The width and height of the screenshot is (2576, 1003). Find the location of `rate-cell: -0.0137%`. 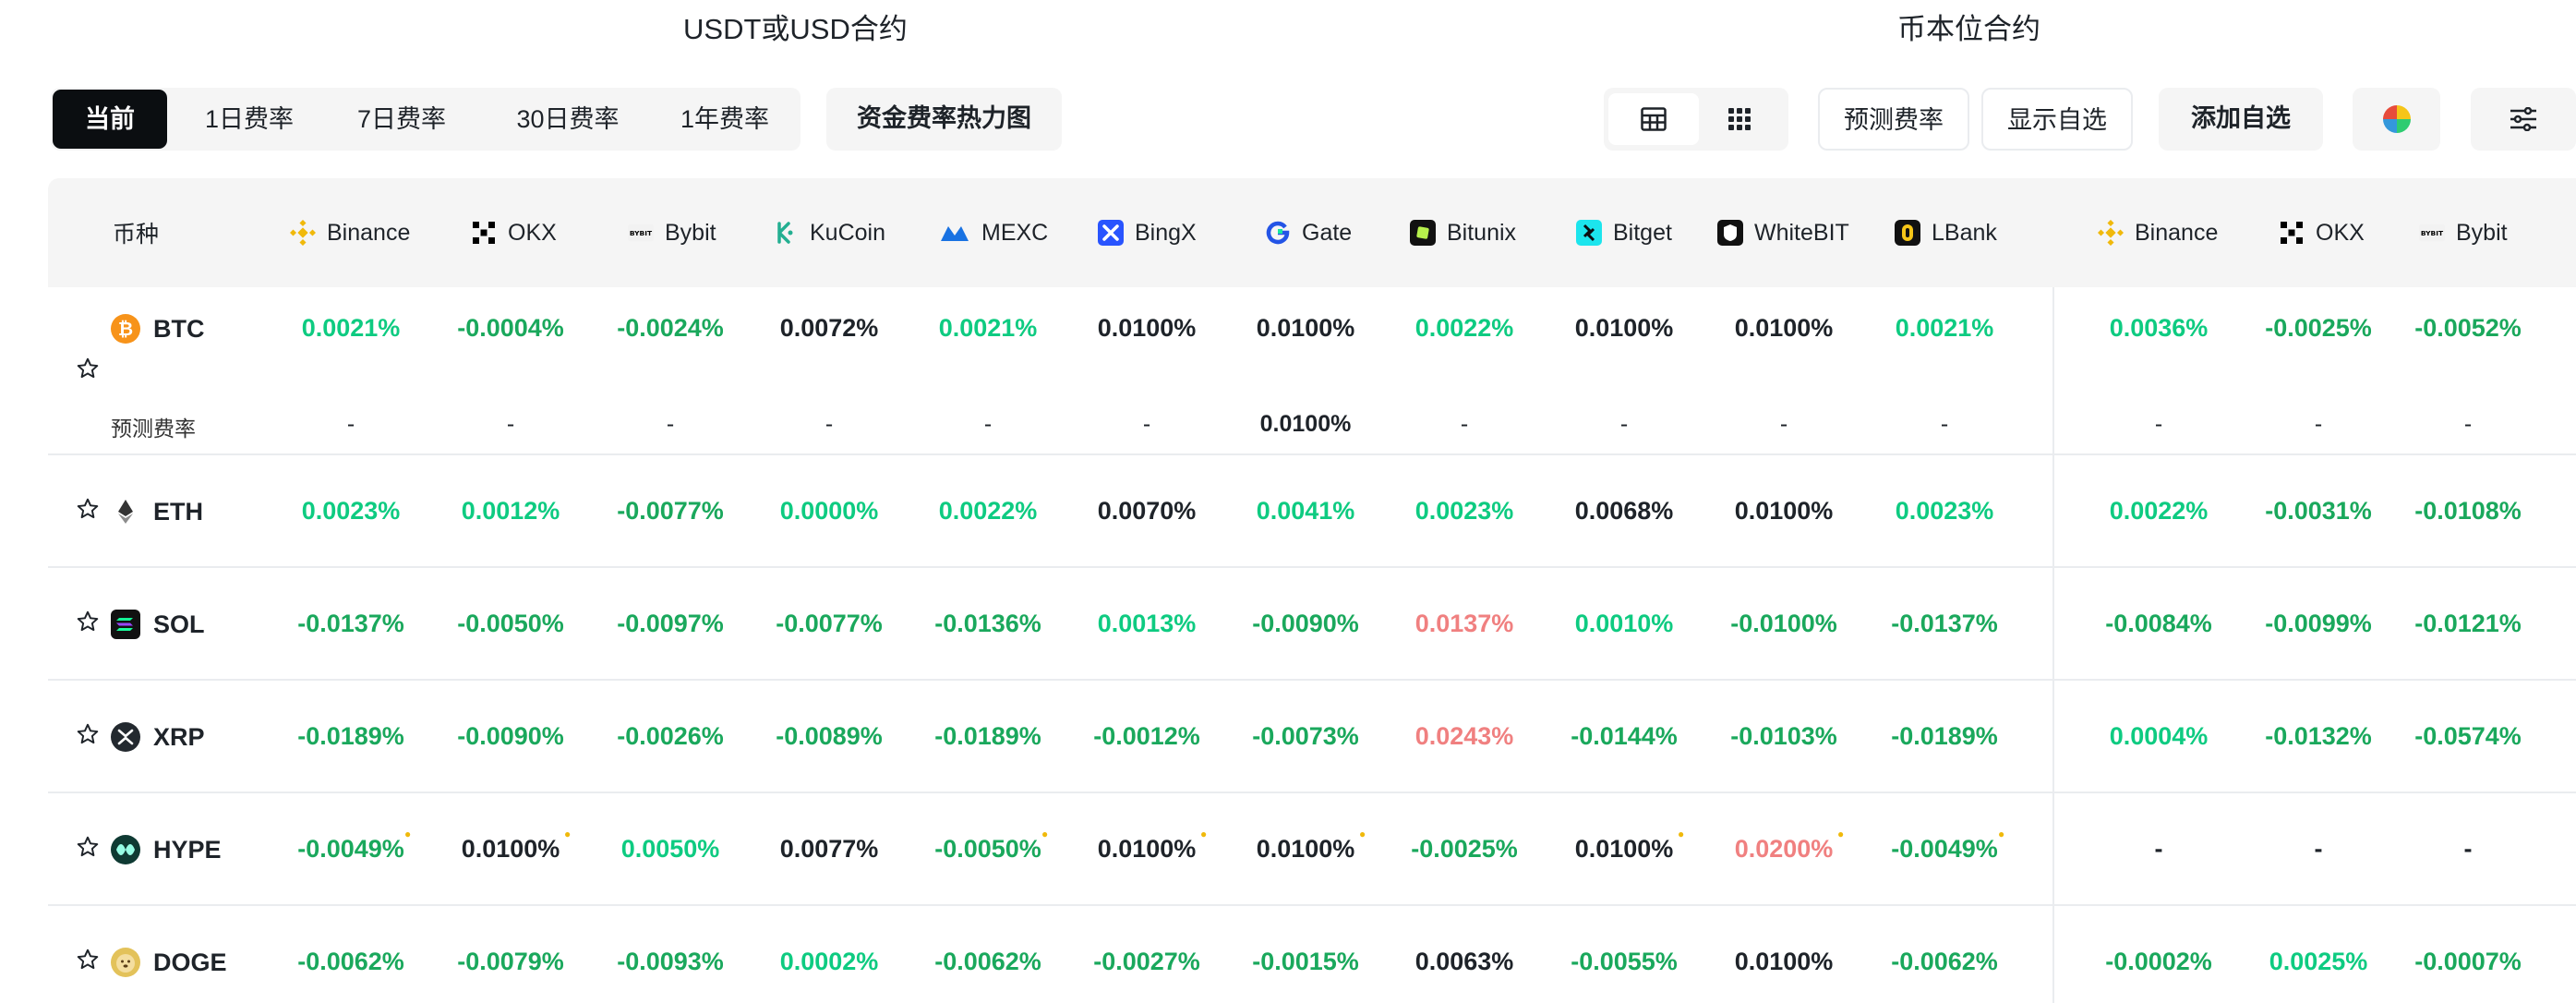

rate-cell: -0.0137% is located at coordinates (1944, 624).